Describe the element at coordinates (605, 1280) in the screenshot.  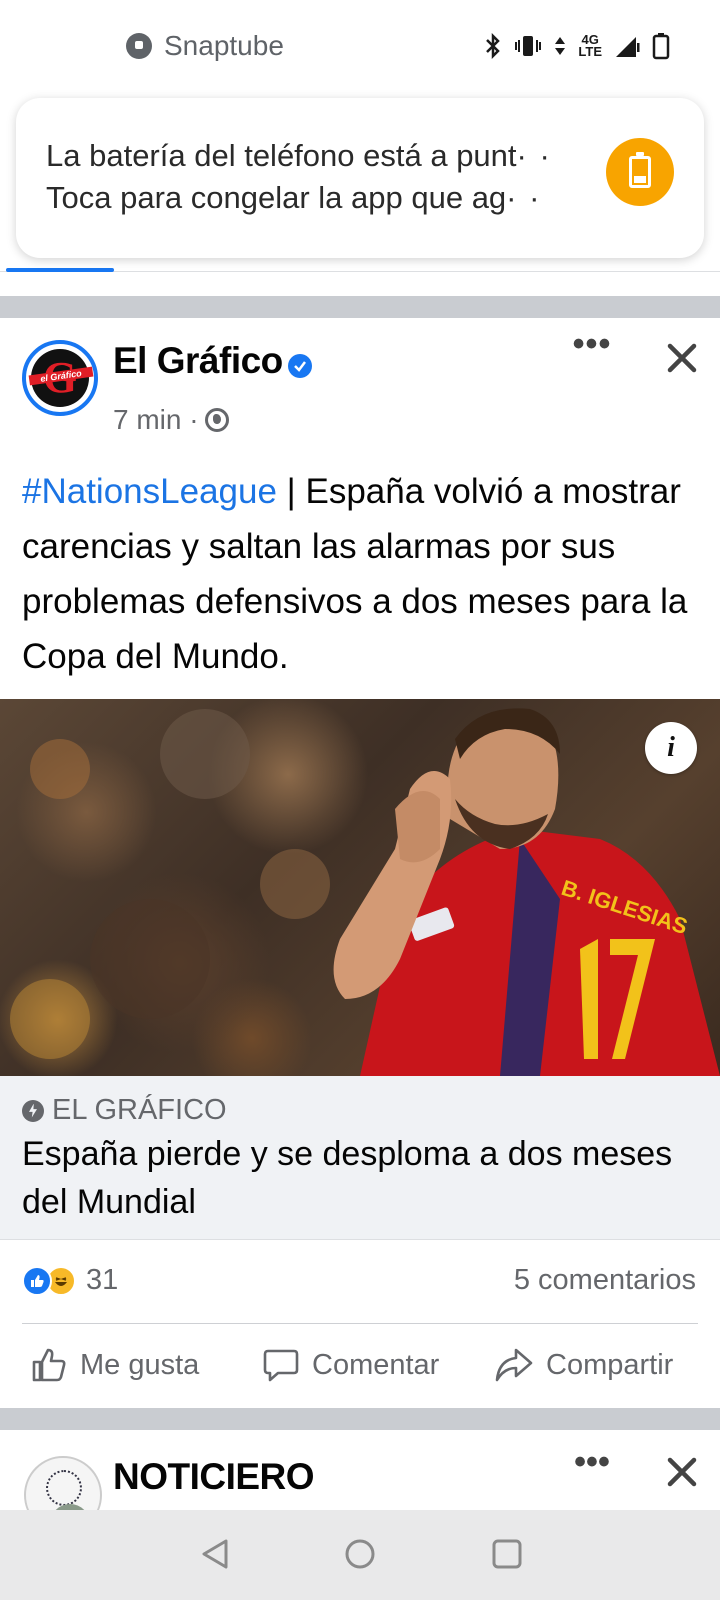
I see `comments-count: 5 comentarios` at that location.